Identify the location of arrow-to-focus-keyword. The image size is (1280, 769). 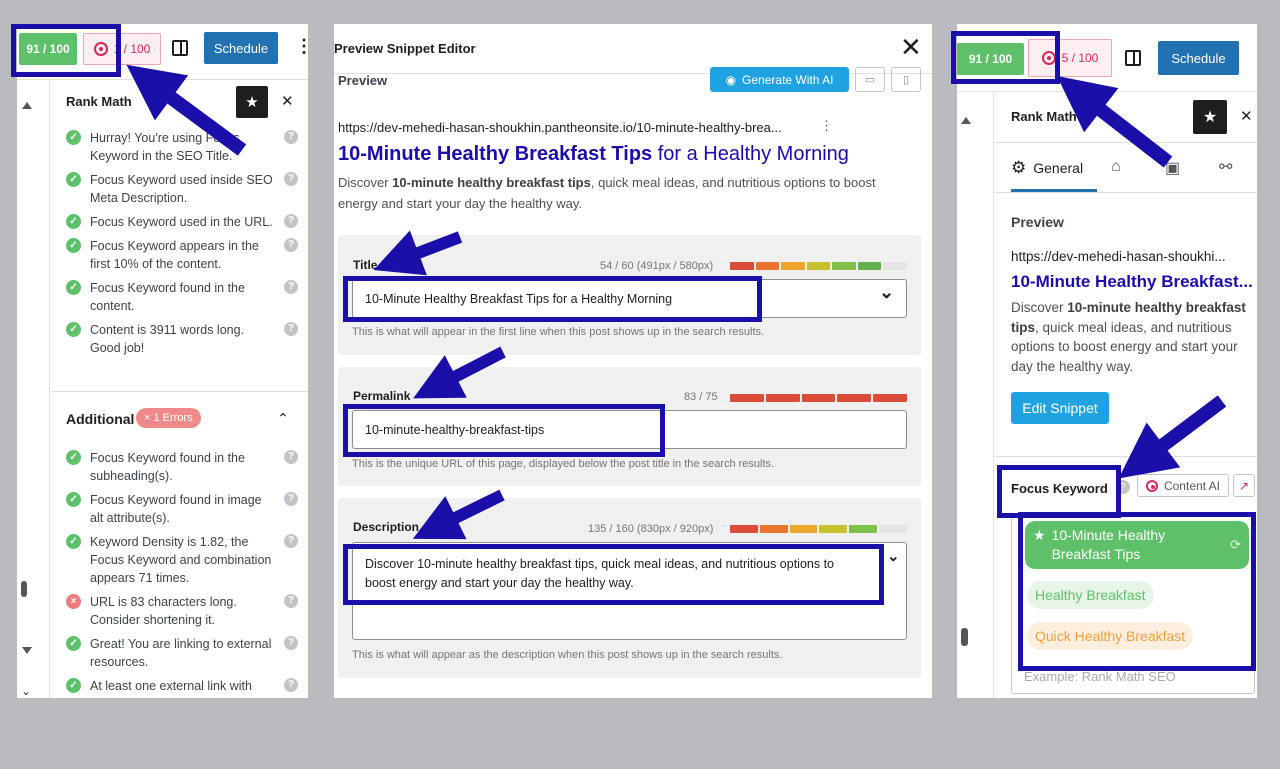
(1172, 437).